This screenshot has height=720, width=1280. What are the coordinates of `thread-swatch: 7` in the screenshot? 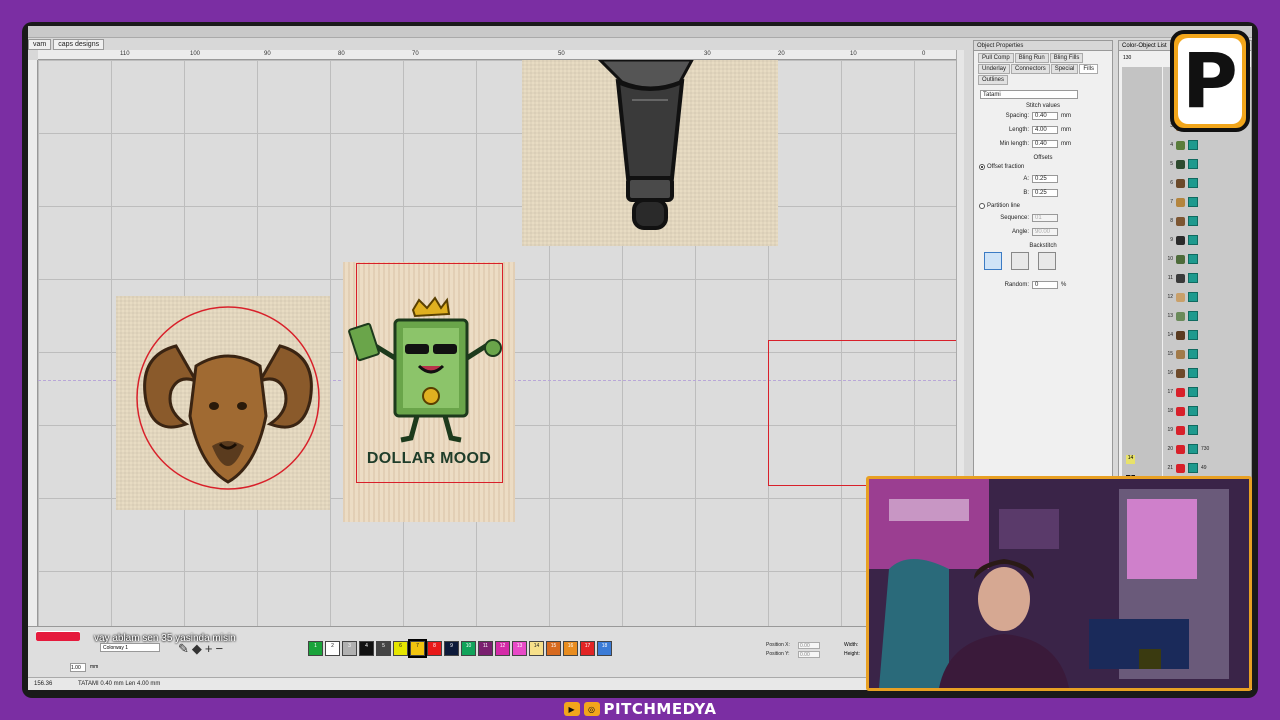 It's located at (417, 648).